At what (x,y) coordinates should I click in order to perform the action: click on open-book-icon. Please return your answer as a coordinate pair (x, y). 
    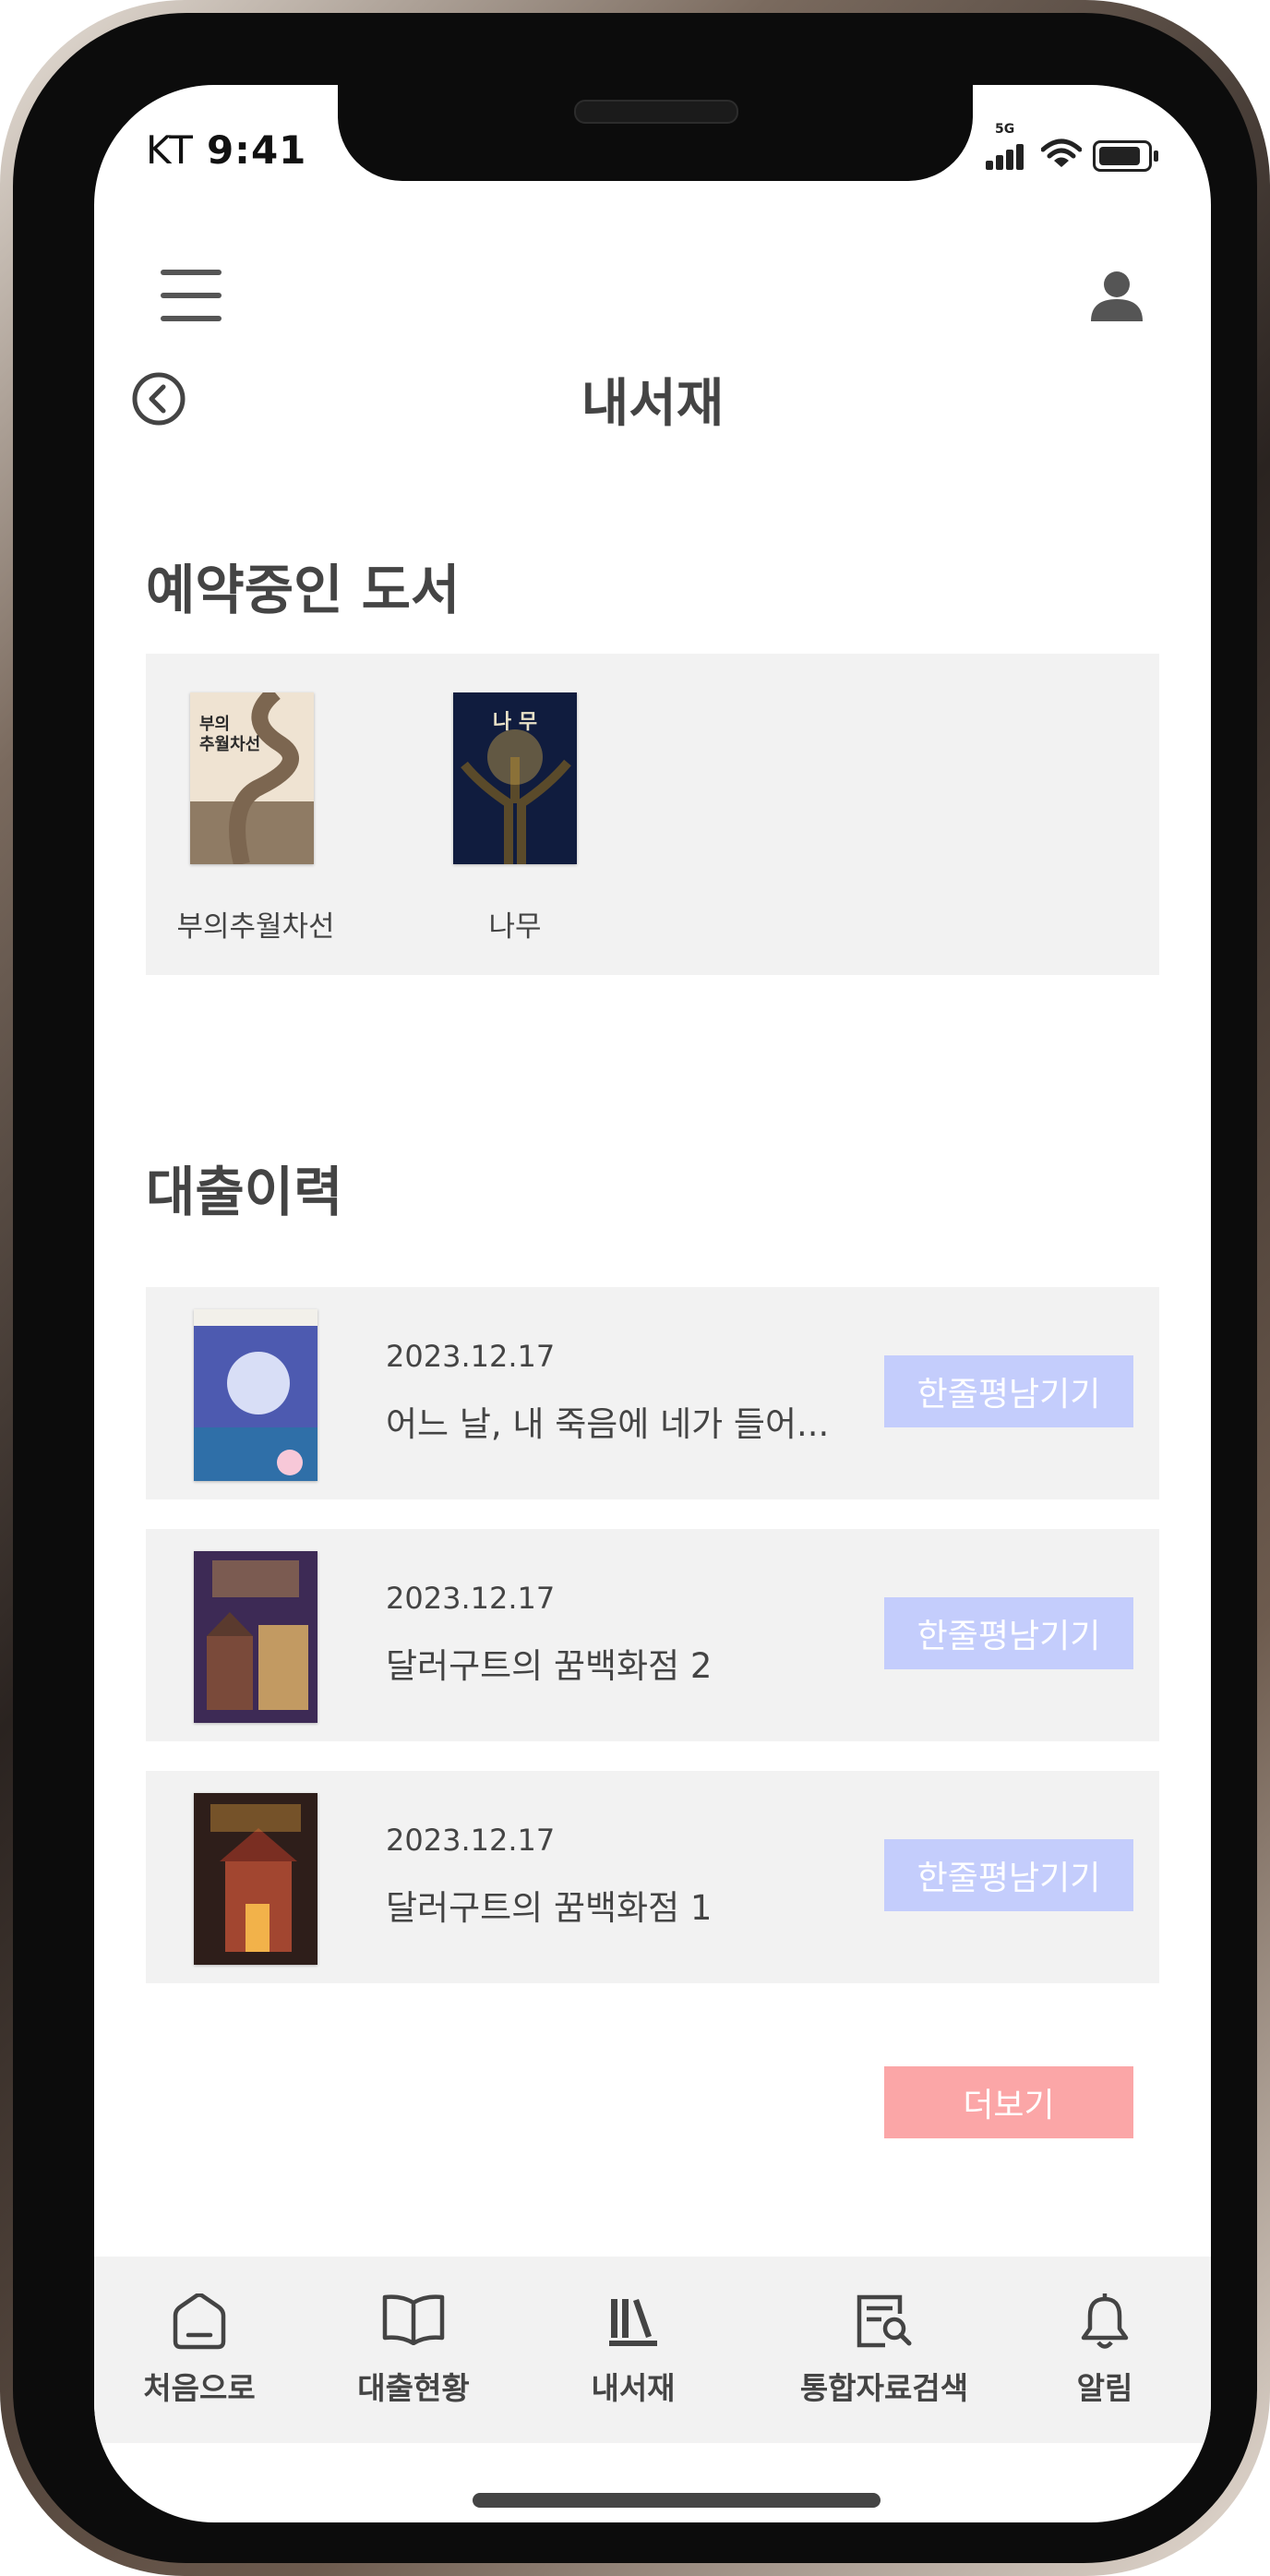
    Looking at the image, I should click on (413, 2319).